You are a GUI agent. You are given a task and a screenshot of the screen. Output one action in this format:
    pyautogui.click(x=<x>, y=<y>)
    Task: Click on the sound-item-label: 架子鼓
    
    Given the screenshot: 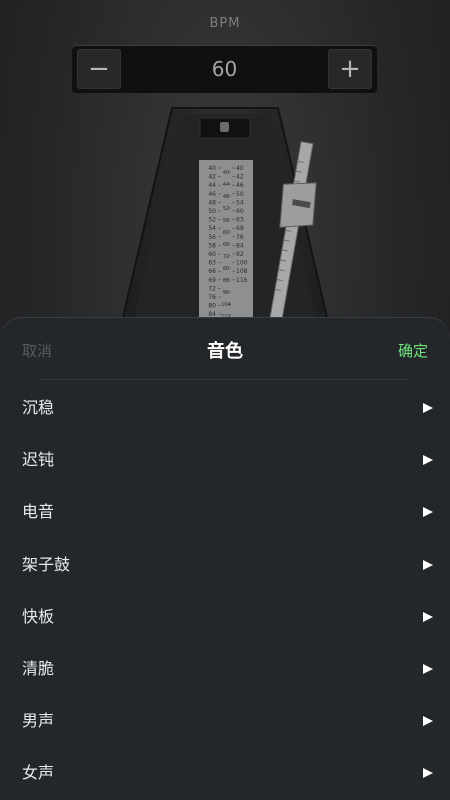 What is the action you would take?
    pyautogui.click(x=46, y=564)
    